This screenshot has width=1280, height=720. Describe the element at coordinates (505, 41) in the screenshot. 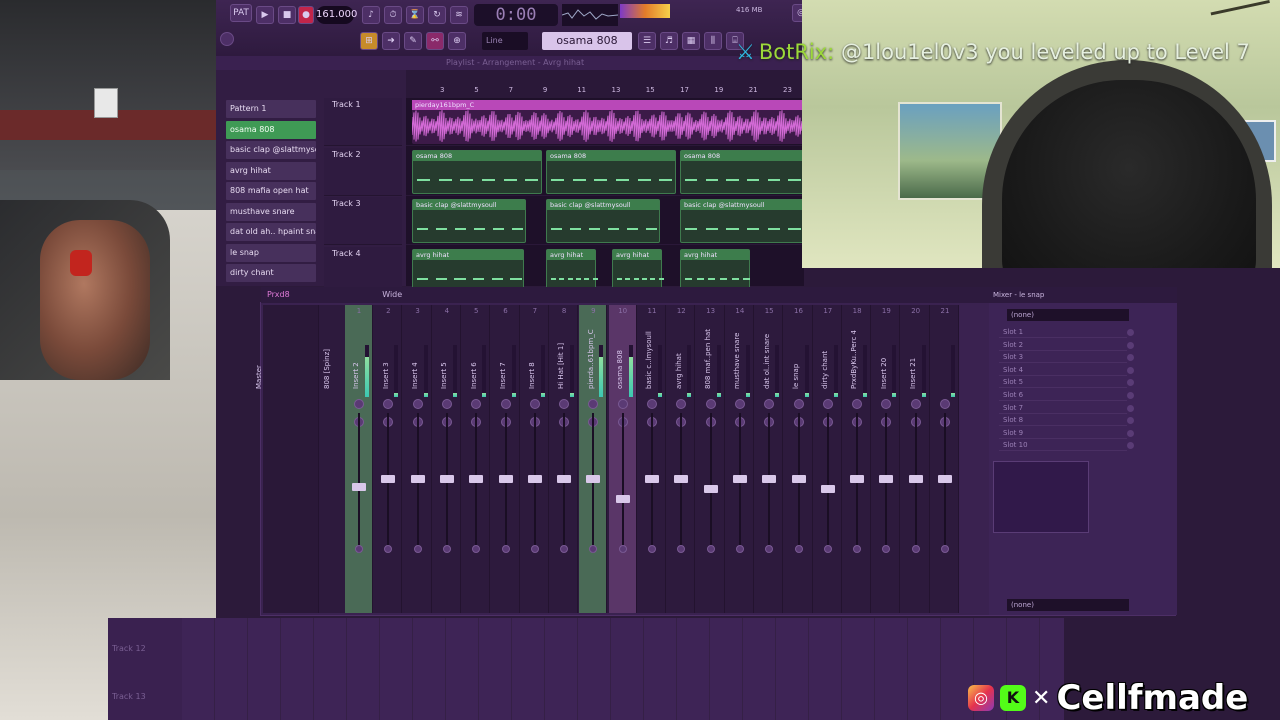

I see `snap-select: Line` at that location.